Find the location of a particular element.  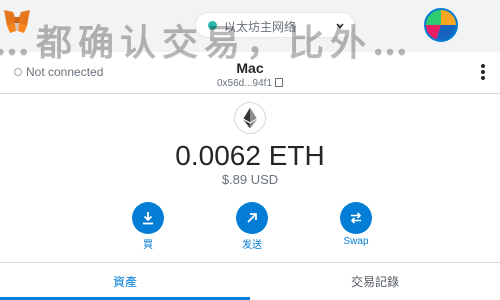

tab-bar: 資產 交易記錄 is located at coordinates (250, 281).